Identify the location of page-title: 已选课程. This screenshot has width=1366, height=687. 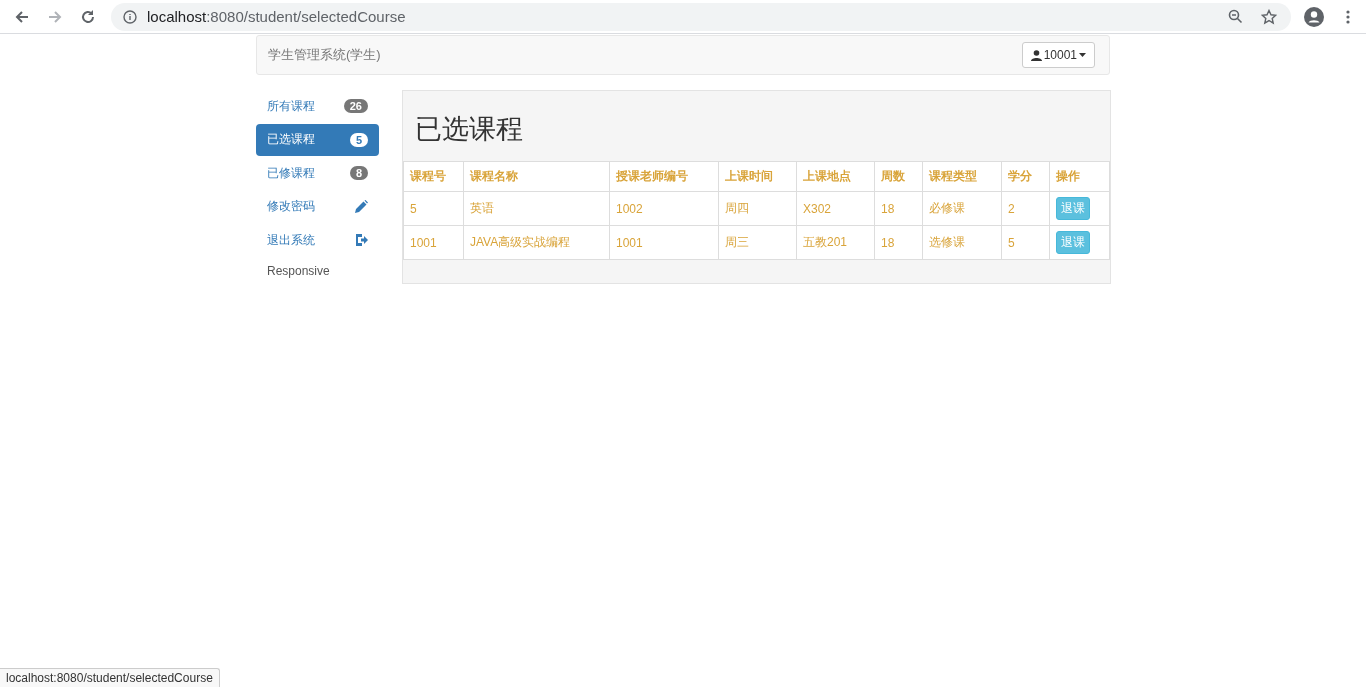
(469, 129).